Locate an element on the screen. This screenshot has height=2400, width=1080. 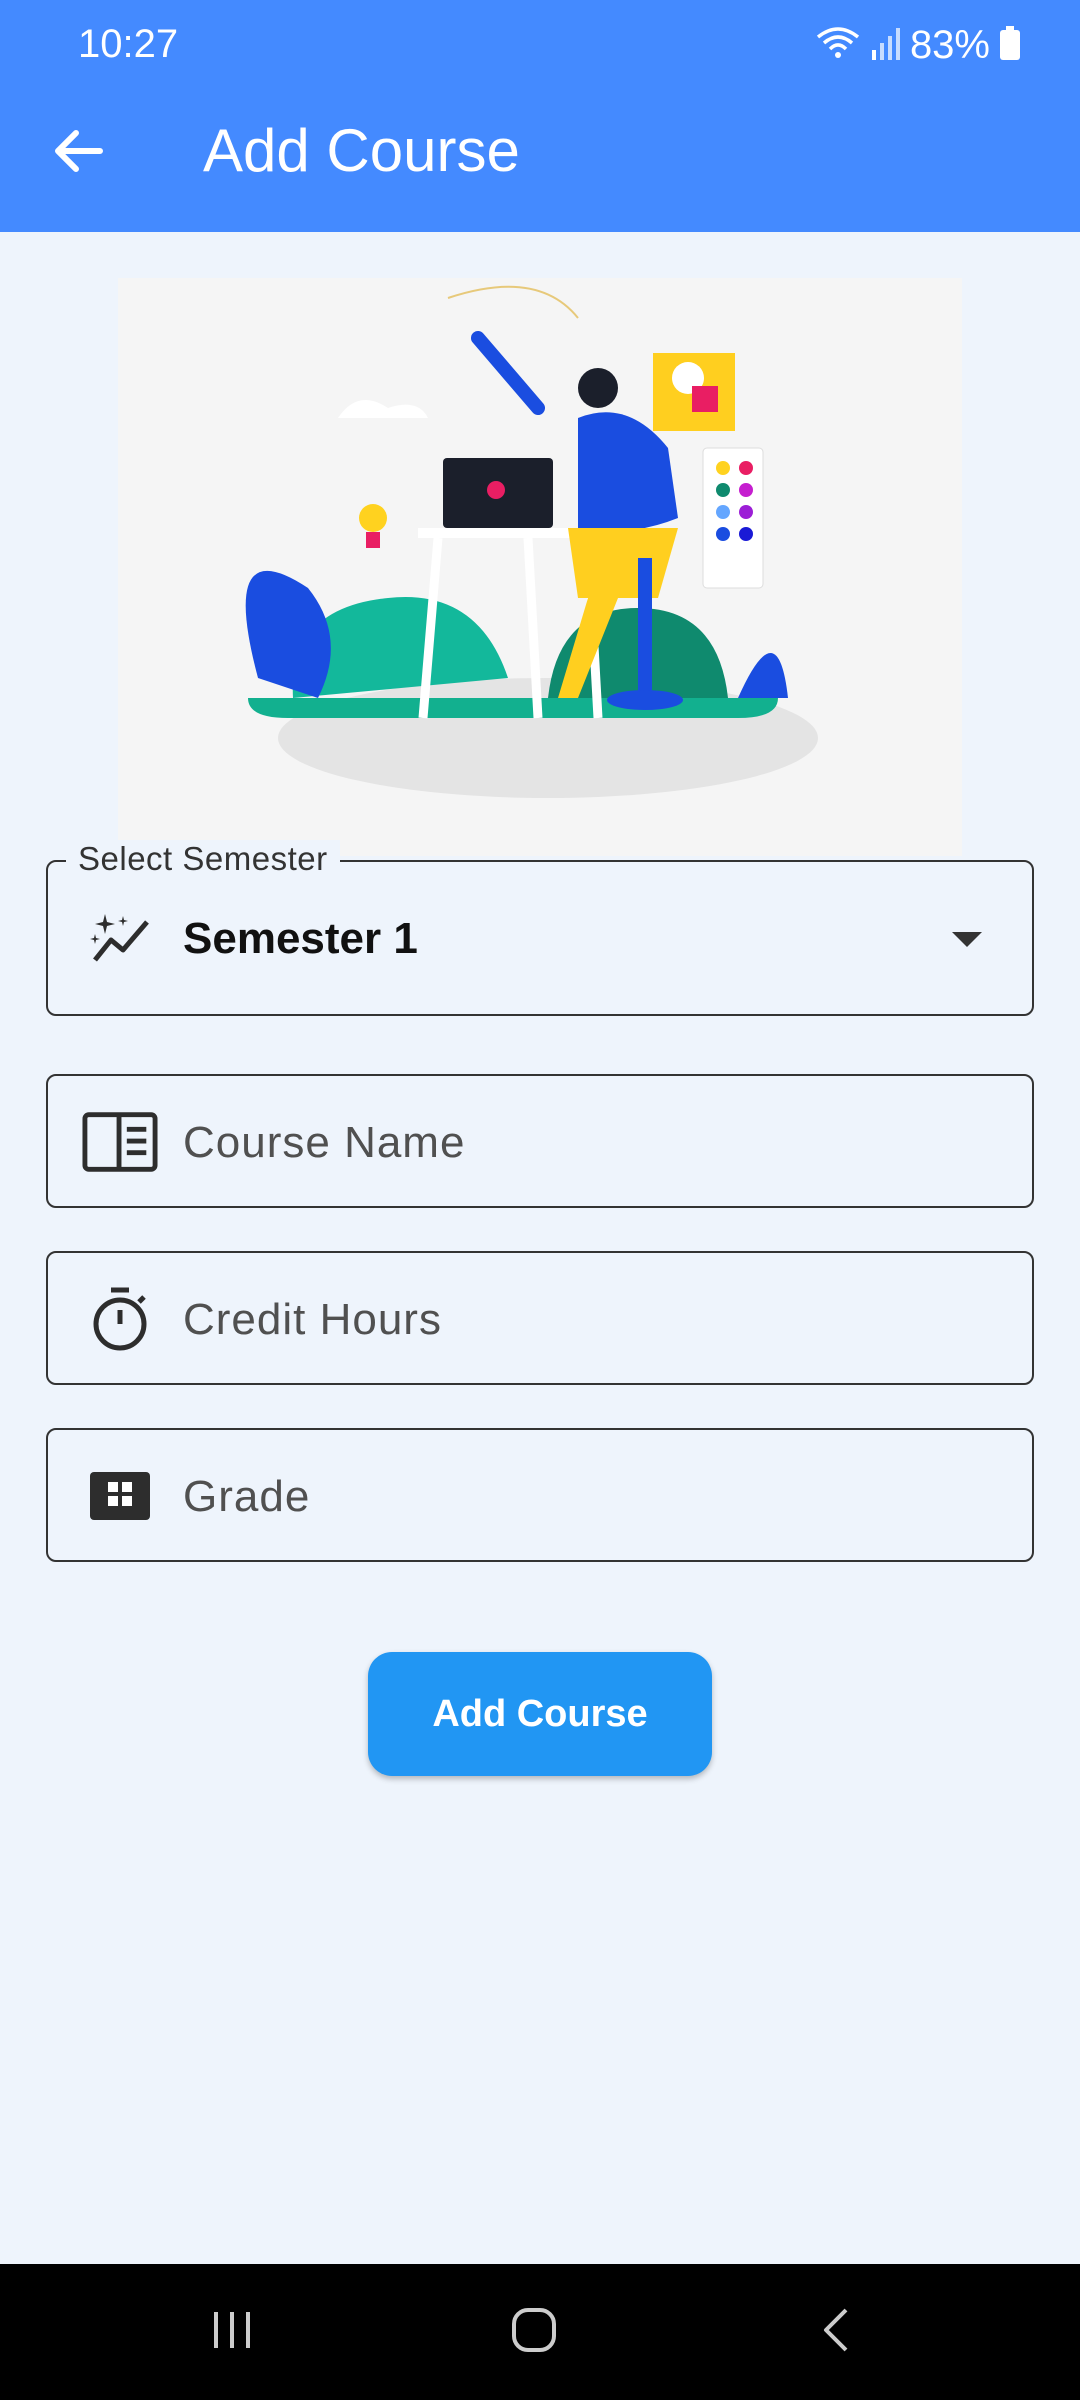
semester-value: Semester 1 is located at coordinates (300, 938).